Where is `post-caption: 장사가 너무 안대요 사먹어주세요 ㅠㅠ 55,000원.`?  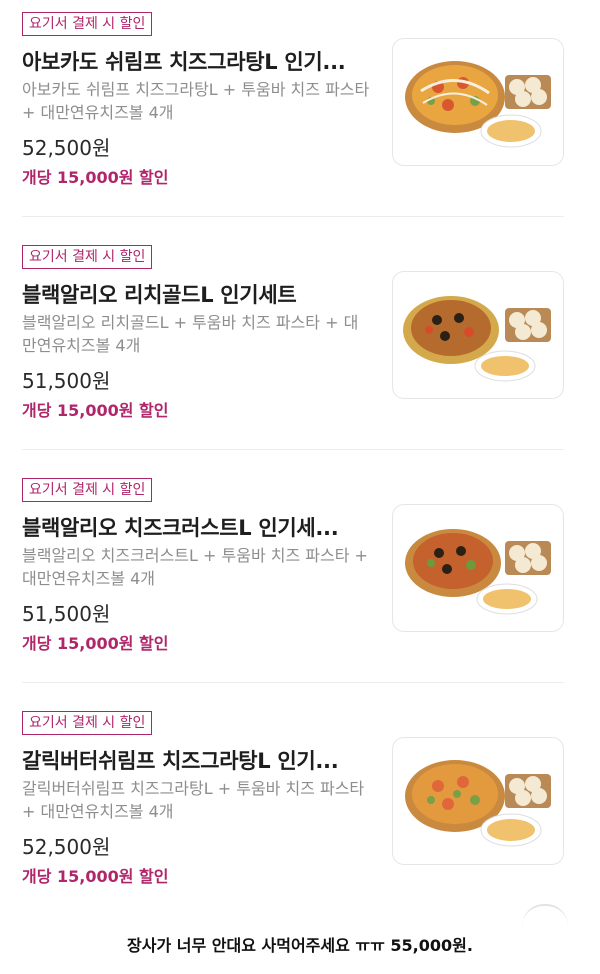
post-caption: 장사가 너무 안대요 사먹어주세요 ㅠㅠ 55,000원. is located at coordinates (300, 945).